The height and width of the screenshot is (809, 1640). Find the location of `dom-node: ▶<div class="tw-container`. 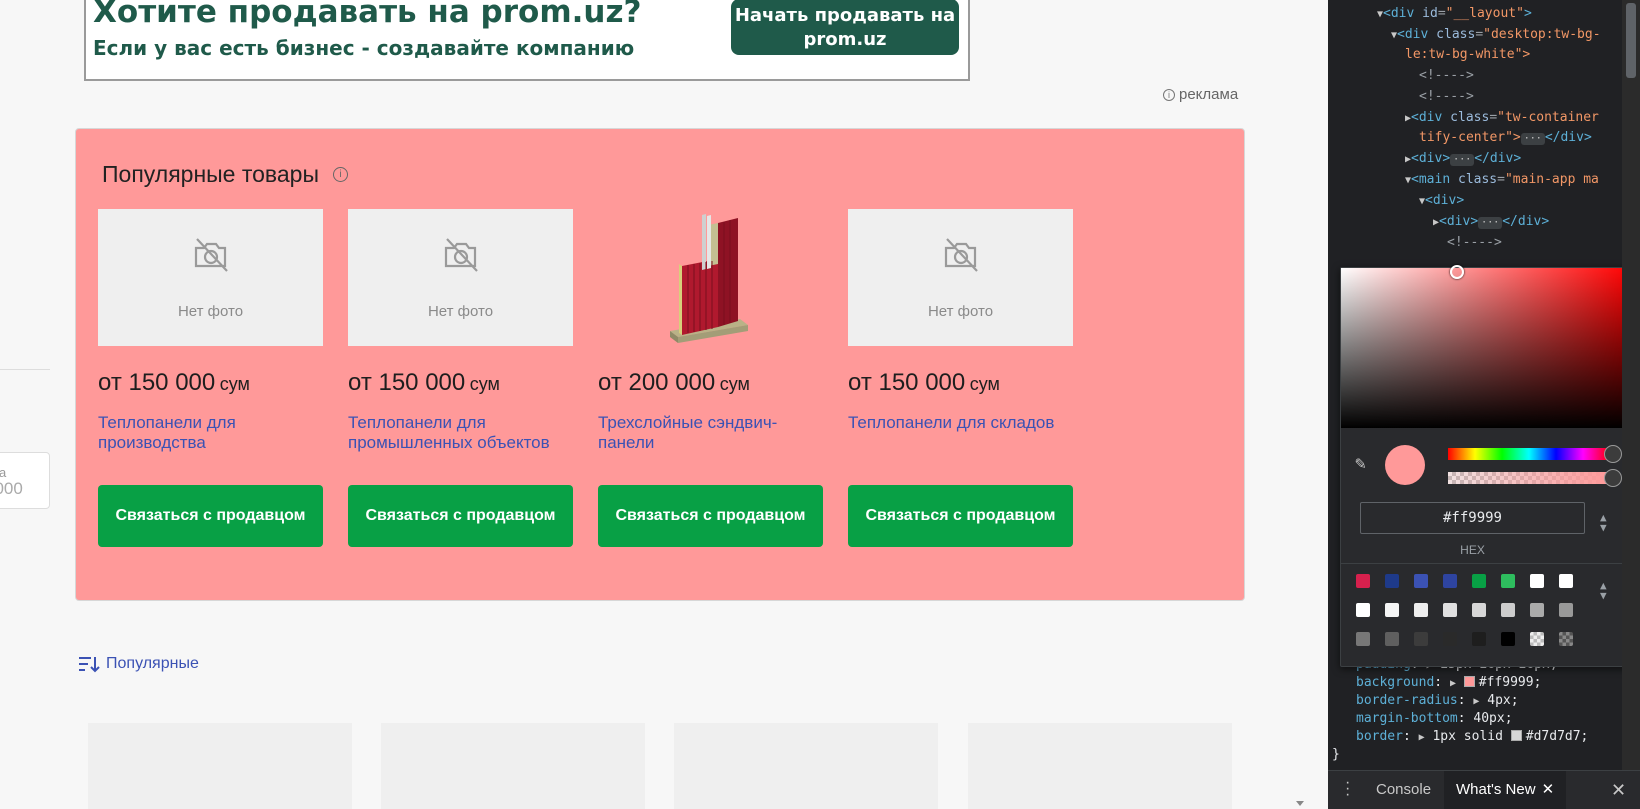

dom-node: ▶<div class="tw-container is located at coordinates (1502, 117).